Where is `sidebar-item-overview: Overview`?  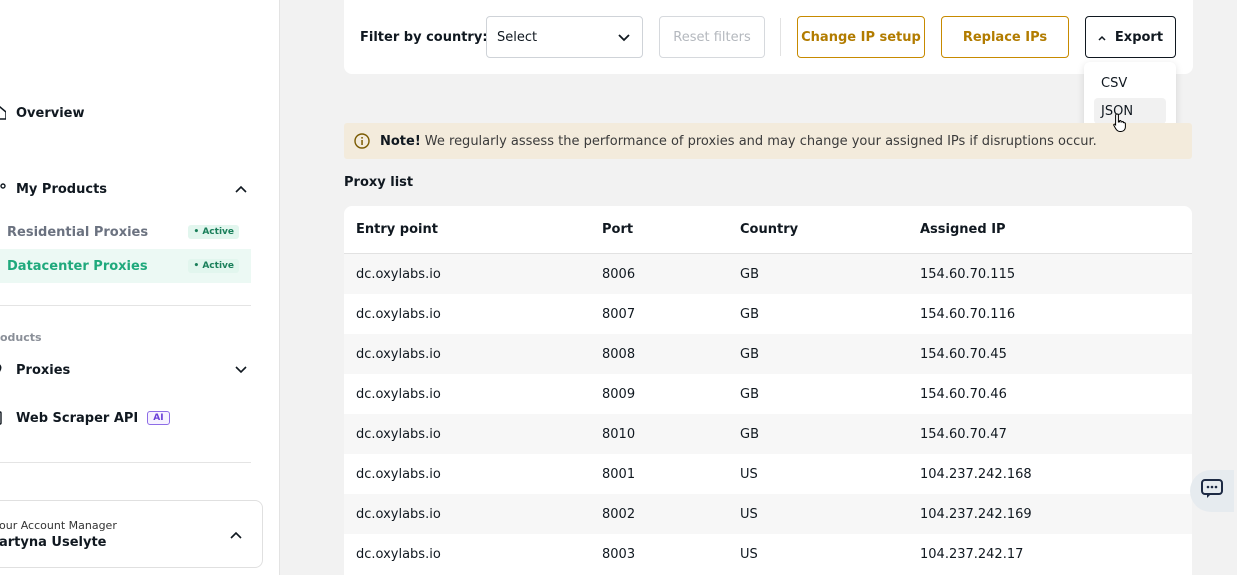 sidebar-item-overview: Overview is located at coordinates (42, 113).